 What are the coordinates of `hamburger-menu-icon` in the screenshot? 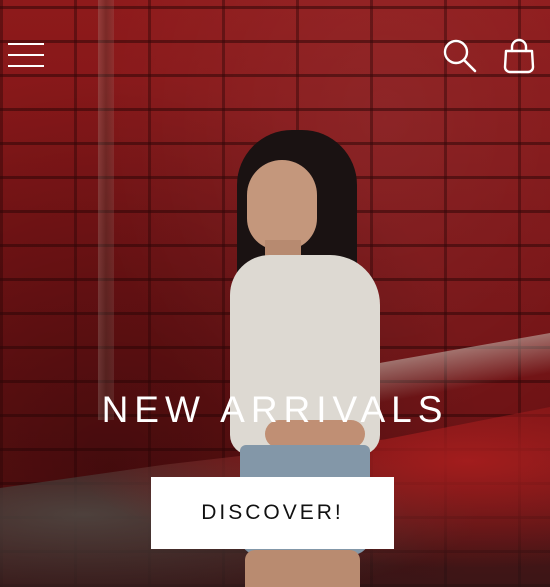 It's located at (27, 55).